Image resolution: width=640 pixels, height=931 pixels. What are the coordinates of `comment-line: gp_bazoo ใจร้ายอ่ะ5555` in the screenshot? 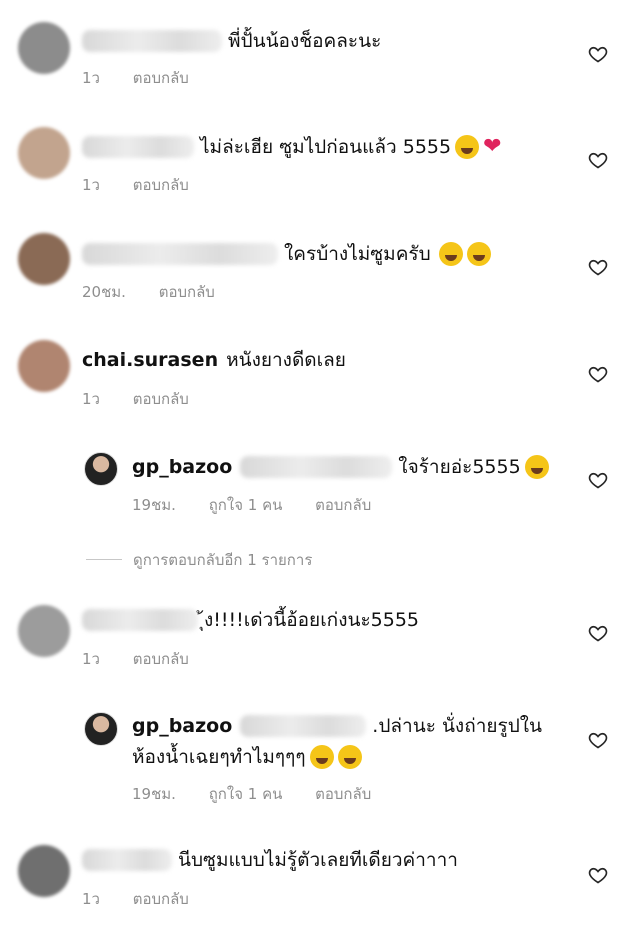 It's located at (340, 467).